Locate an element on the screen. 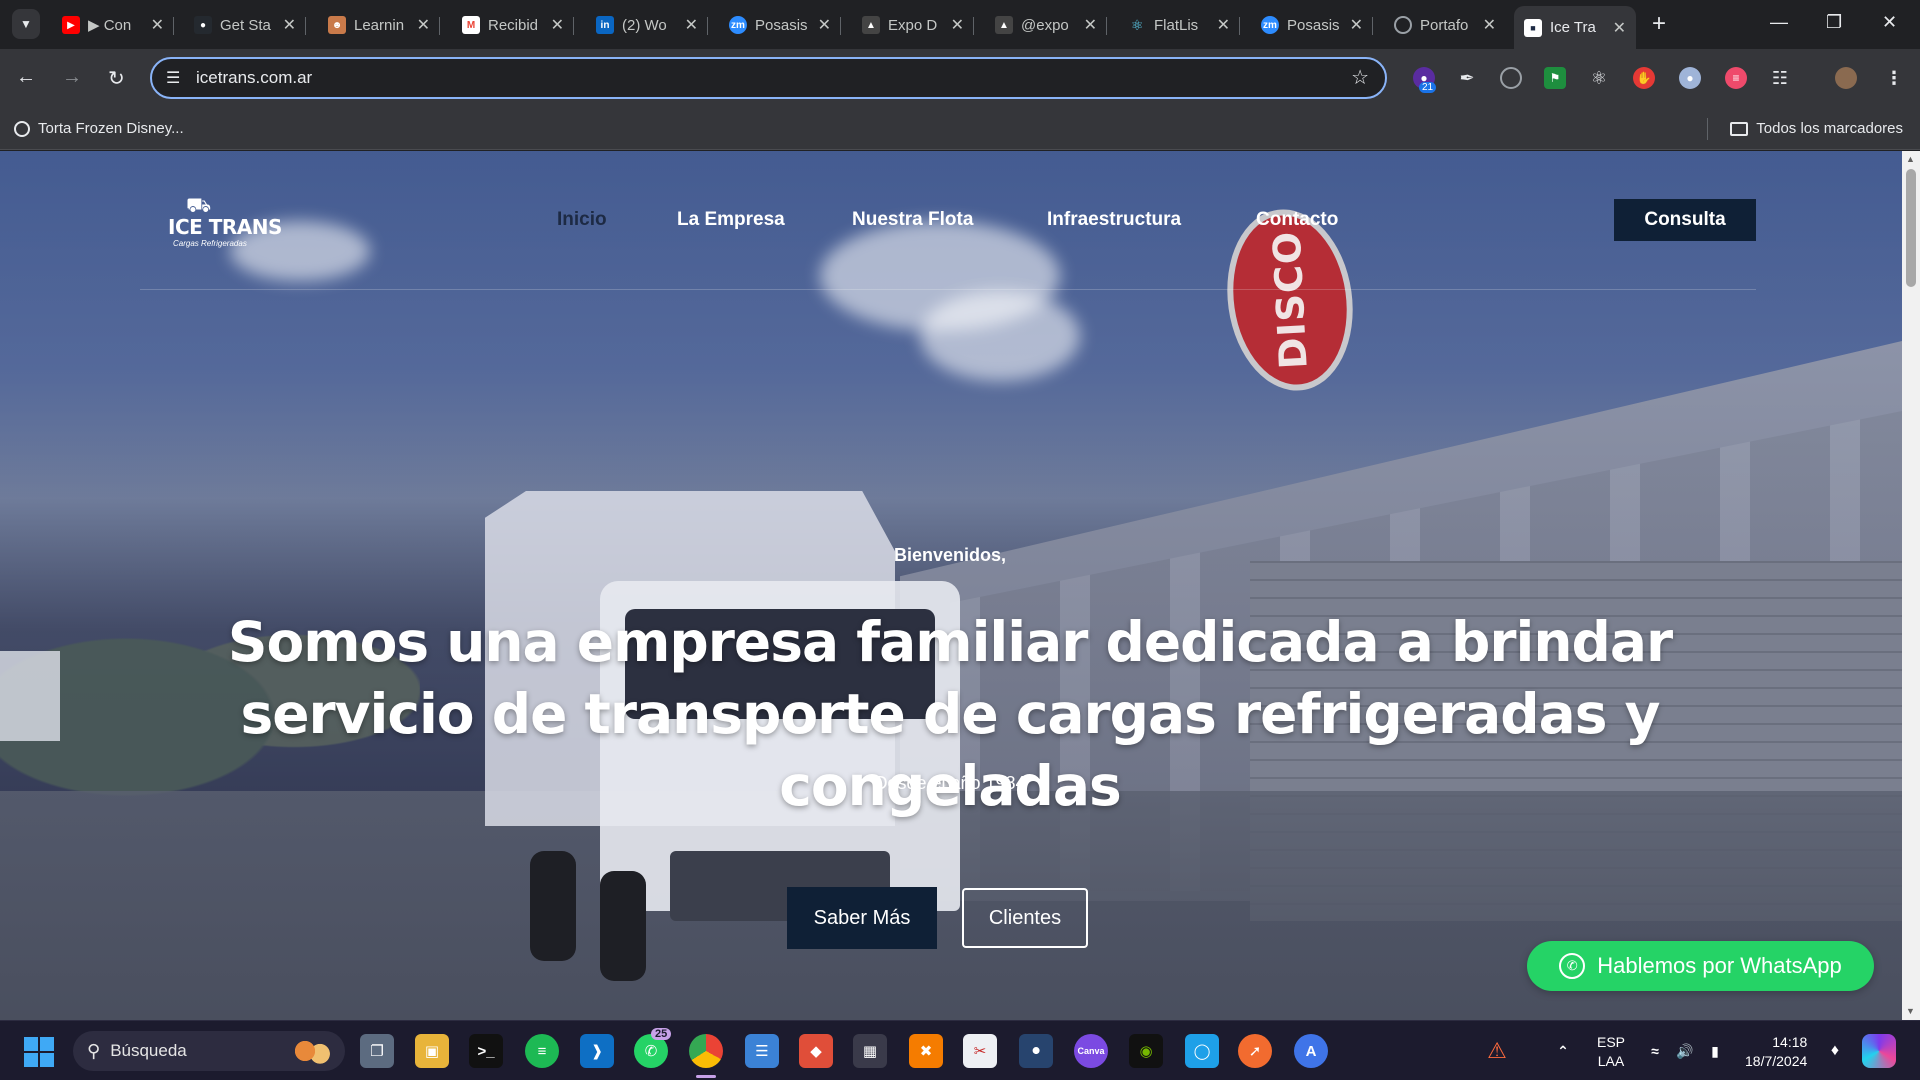  reload-button: ↻ is located at coordinates (116, 78).